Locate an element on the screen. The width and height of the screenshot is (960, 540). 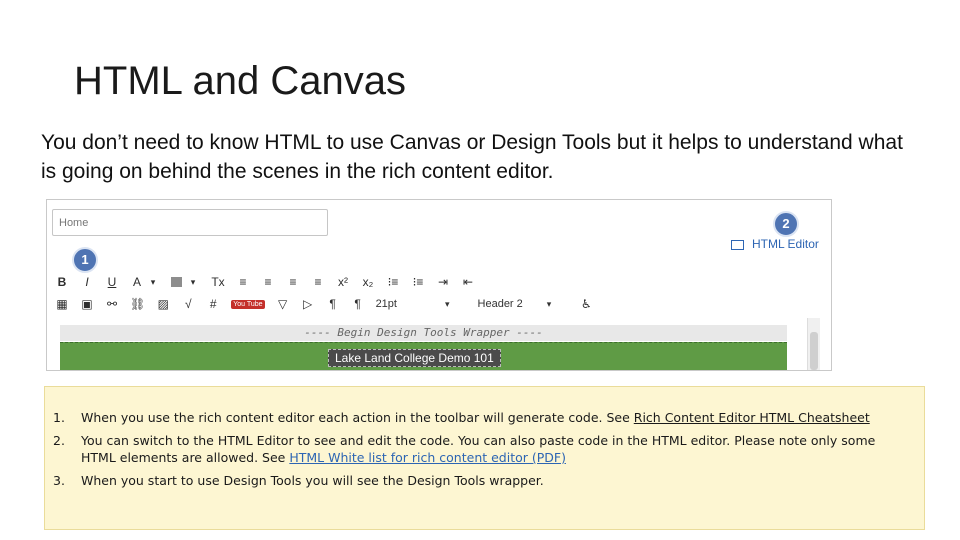
numbered-list-button: ⁝≡ is located at coordinates (418, 282).